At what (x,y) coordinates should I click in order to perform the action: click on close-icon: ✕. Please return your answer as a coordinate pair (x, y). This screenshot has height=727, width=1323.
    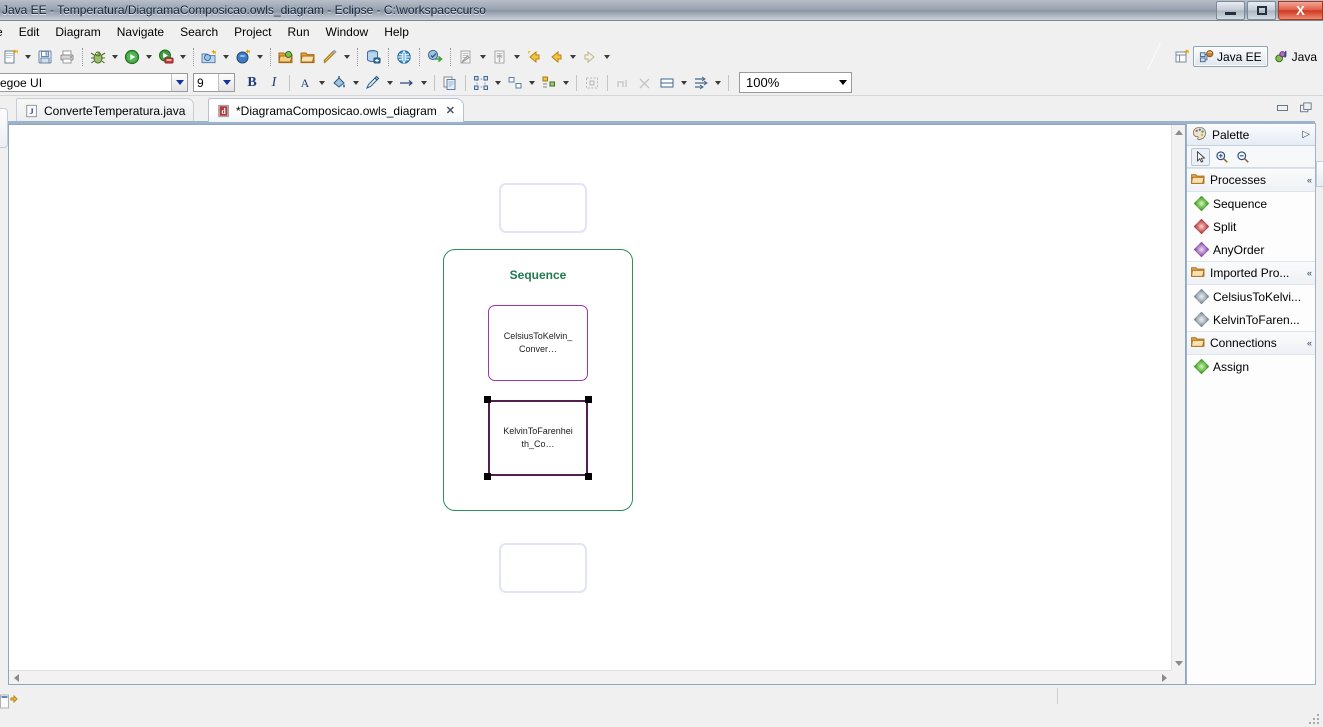
    Looking at the image, I should click on (450, 110).